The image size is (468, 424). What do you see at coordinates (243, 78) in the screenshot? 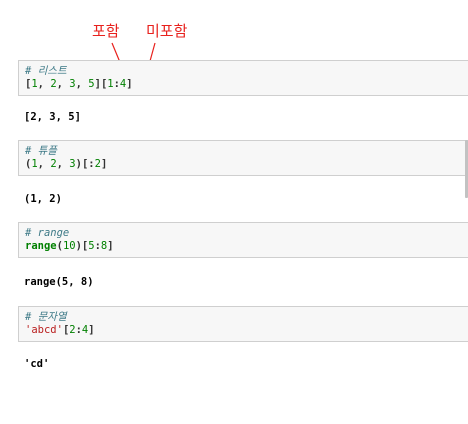
I see `code-cell-list: # 리스트 [1, 2, 3, 5][1:4]` at bounding box center [243, 78].